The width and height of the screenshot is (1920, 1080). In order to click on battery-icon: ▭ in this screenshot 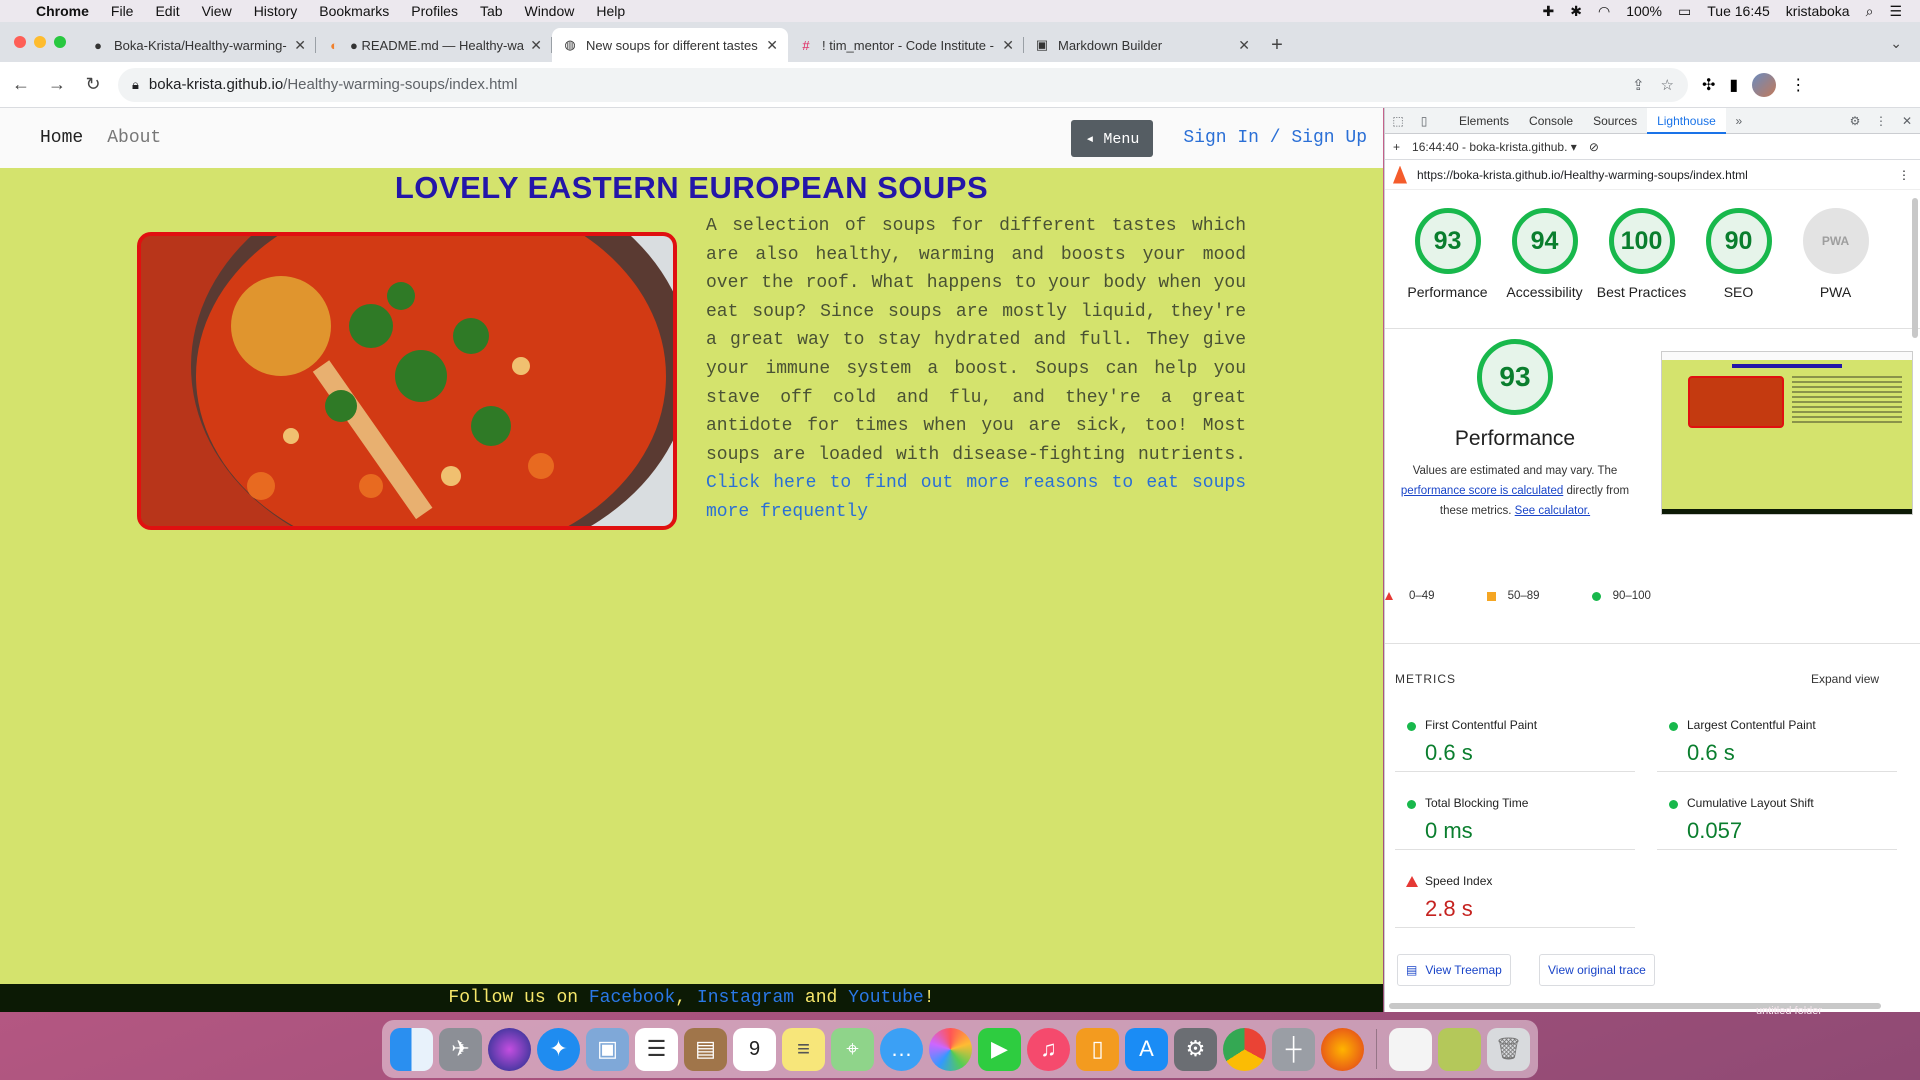, I will do `click(1684, 11)`.